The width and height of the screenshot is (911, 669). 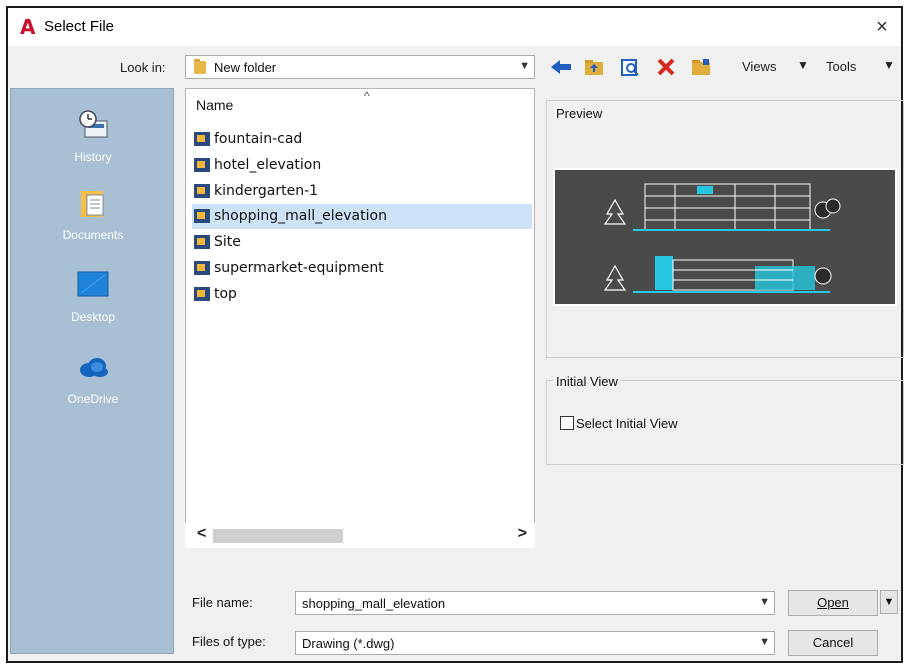 What do you see at coordinates (143, 67) in the screenshot?
I see `look-in-label: Look in:` at bounding box center [143, 67].